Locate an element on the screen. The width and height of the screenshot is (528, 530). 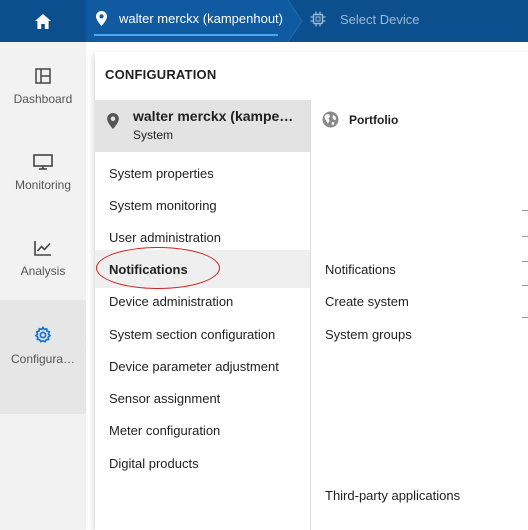
chip-icon is located at coordinates (318, 19).